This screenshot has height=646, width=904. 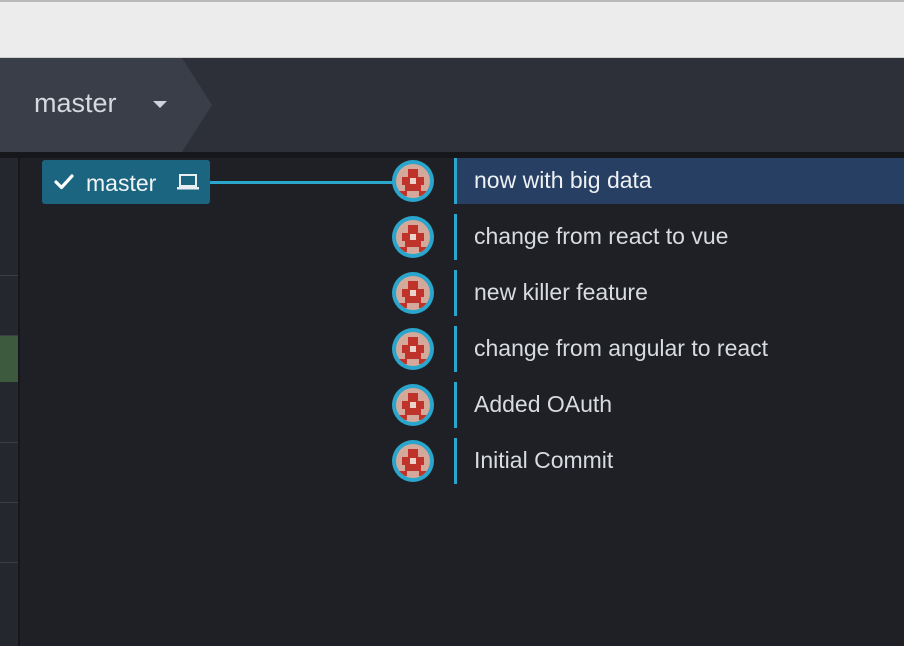 I want to click on commit-row: now with big data, so click(x=463, y=181).